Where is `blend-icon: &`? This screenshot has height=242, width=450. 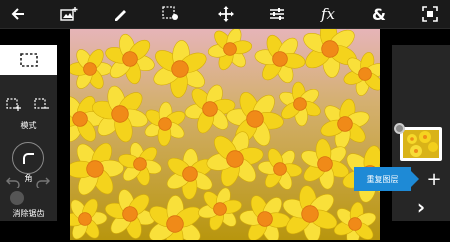
blend-icon: & is located at coordinates (379, 14).